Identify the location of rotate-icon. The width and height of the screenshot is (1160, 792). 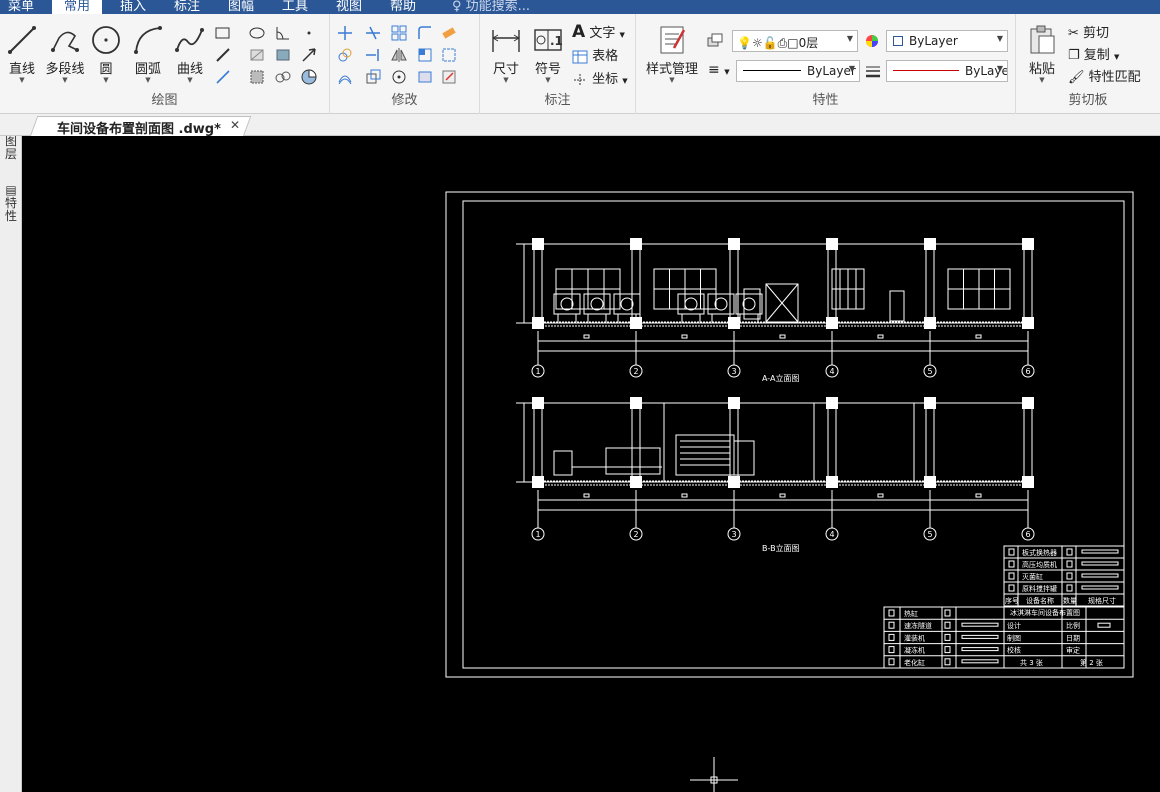
(399, 77).